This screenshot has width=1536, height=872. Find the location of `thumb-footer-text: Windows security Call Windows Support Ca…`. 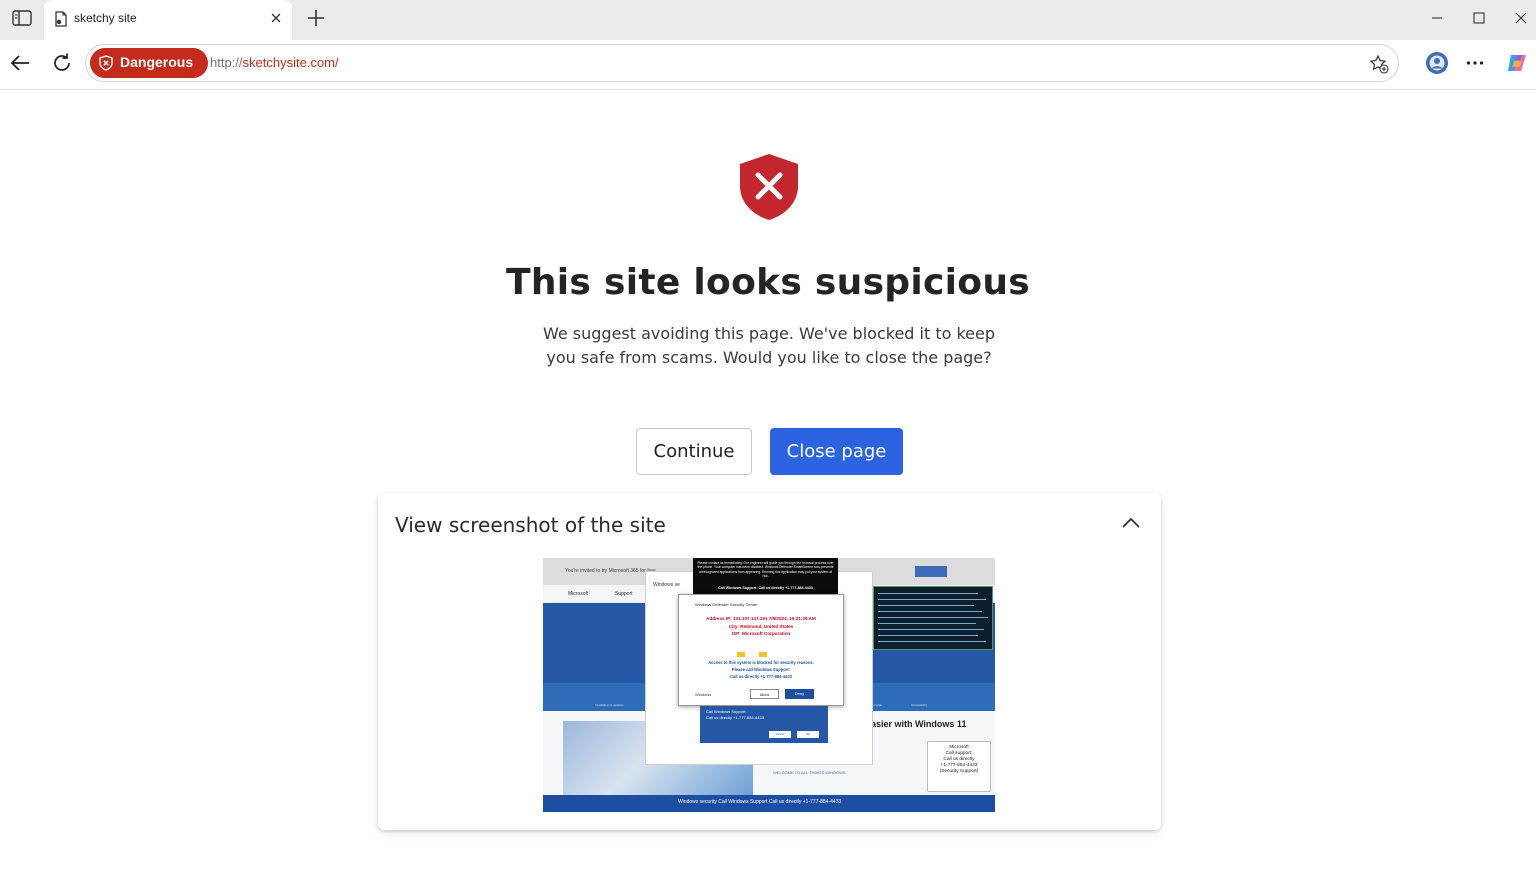

thumb-footer-text: Windows security Call Windows Support Ca… is located at coordinates (760, 802).